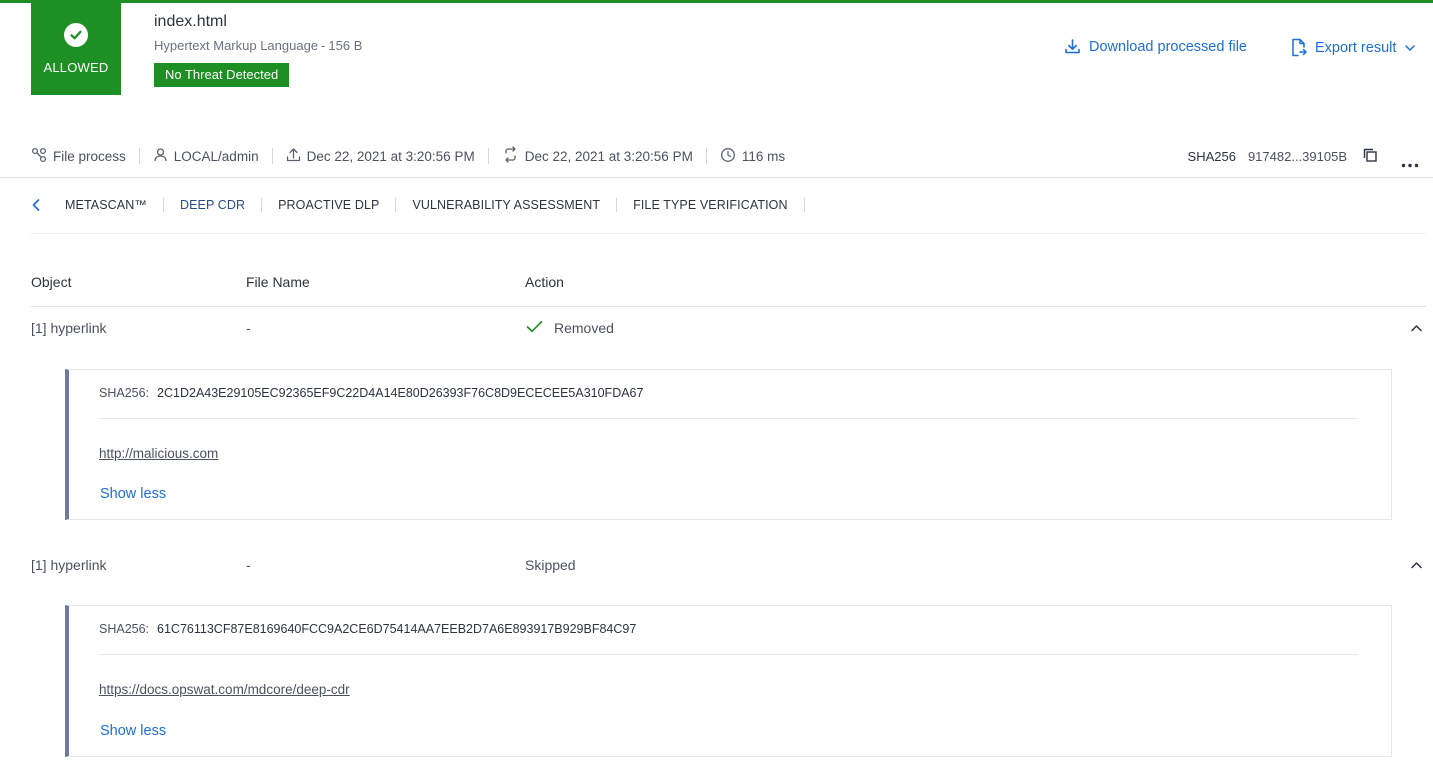 This screenshot has height=772, width=1433. Describe the element at coordinates (41, 205) in the screenshot. I see `chevron-left-icon` at that location.